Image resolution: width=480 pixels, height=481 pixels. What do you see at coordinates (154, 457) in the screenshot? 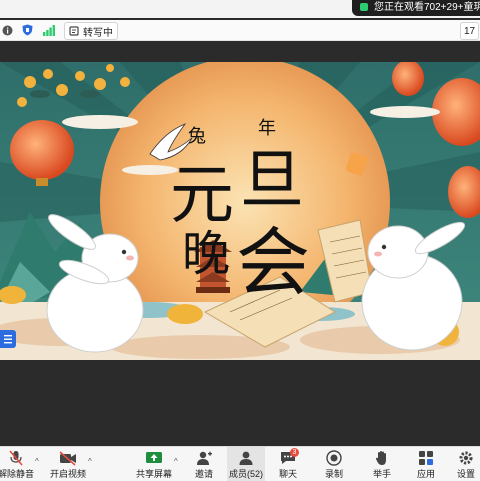
I see `share-screen-icon` at bounding box center [154, 457].